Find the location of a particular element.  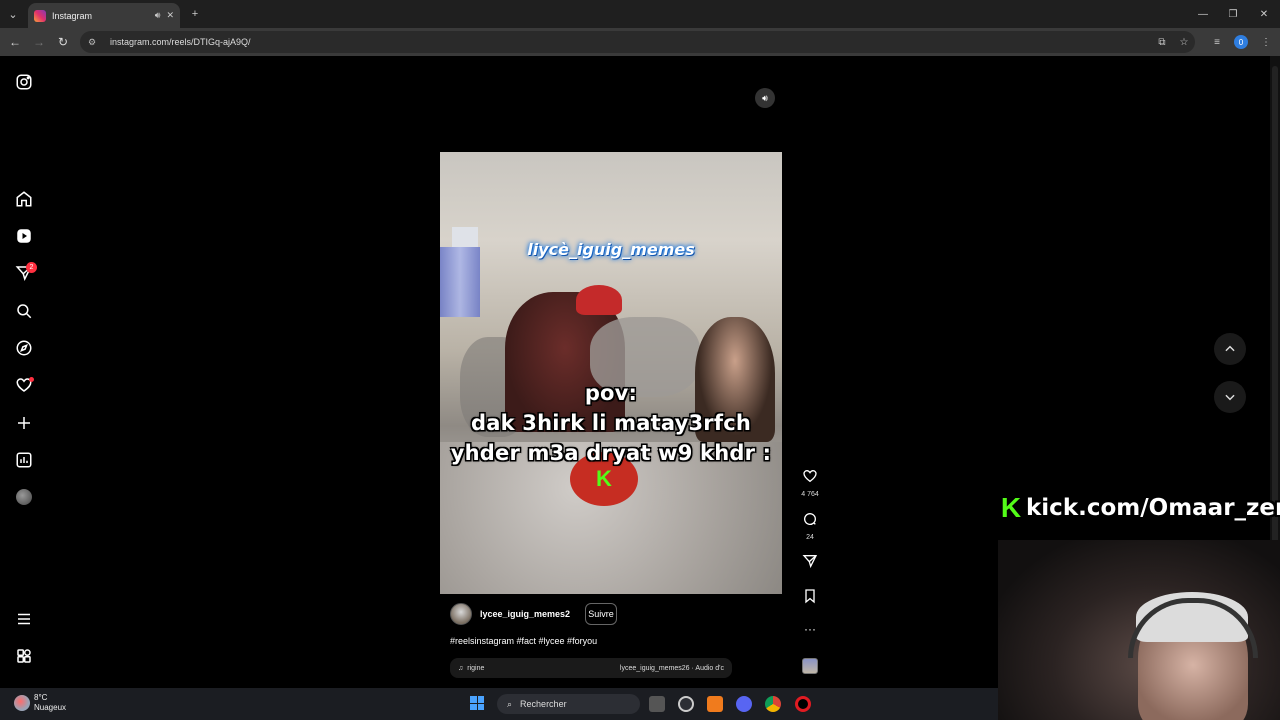

home-icon is located at coordinates (24, 199).